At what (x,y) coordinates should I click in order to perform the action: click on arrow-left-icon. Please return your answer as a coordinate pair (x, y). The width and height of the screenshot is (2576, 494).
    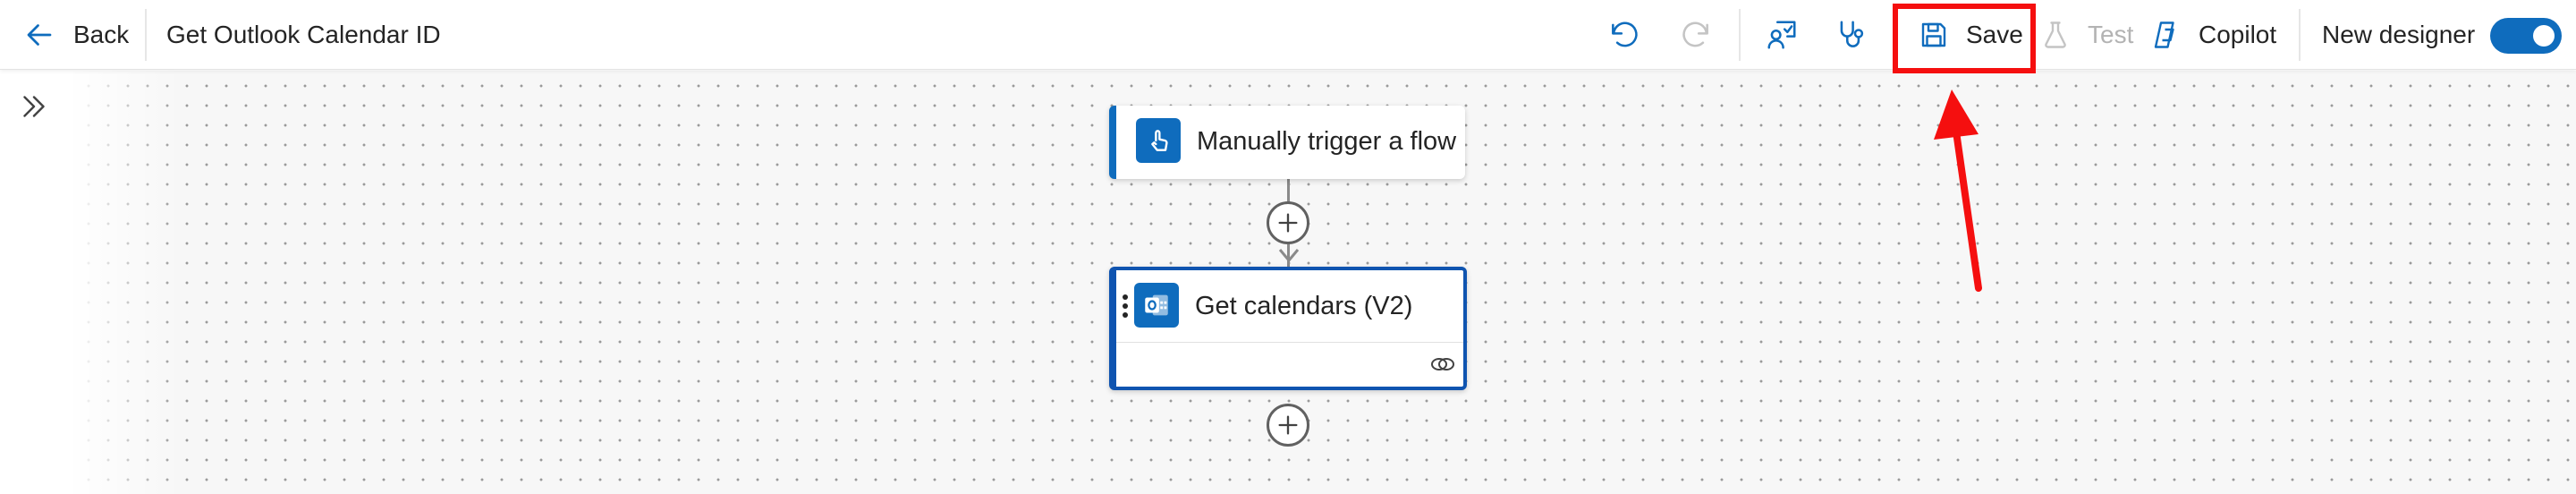
    Looking at the image, I should click on (39, 35).